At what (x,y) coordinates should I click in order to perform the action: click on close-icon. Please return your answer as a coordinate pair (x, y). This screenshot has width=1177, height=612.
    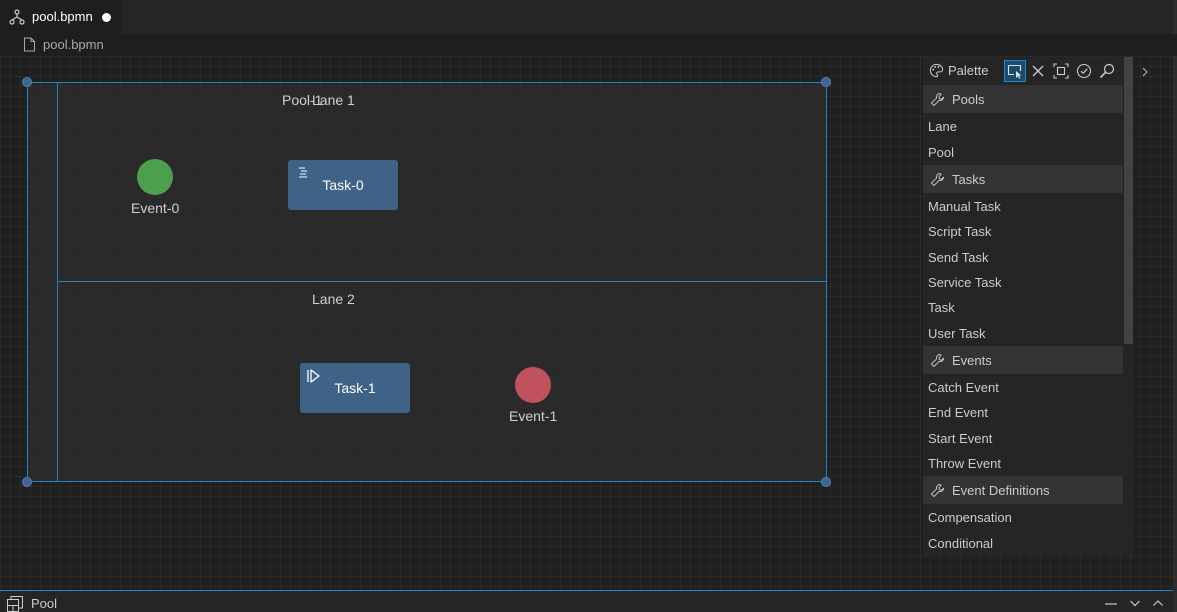
    Looking at the image, I should click on (1038, 71).